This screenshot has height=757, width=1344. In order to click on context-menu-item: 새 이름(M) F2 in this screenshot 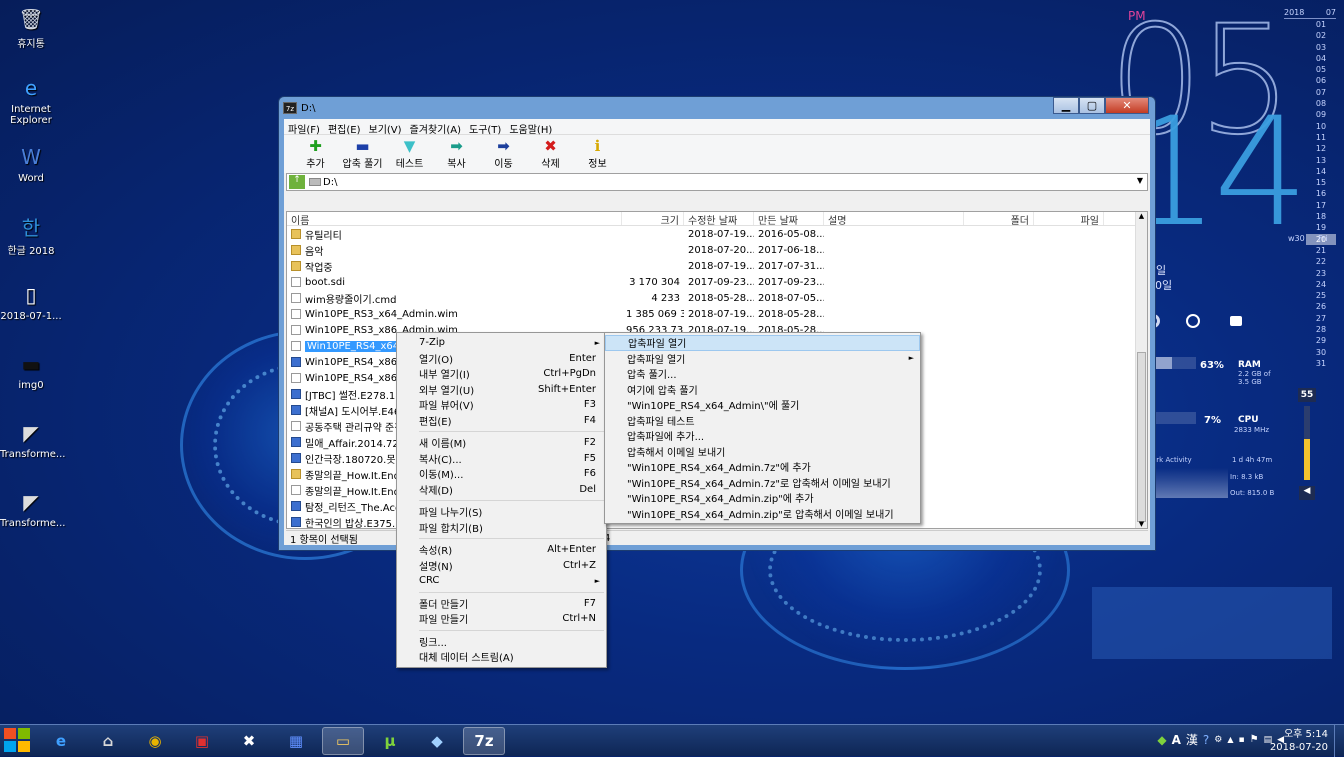, I will do `click(501, 443)`.